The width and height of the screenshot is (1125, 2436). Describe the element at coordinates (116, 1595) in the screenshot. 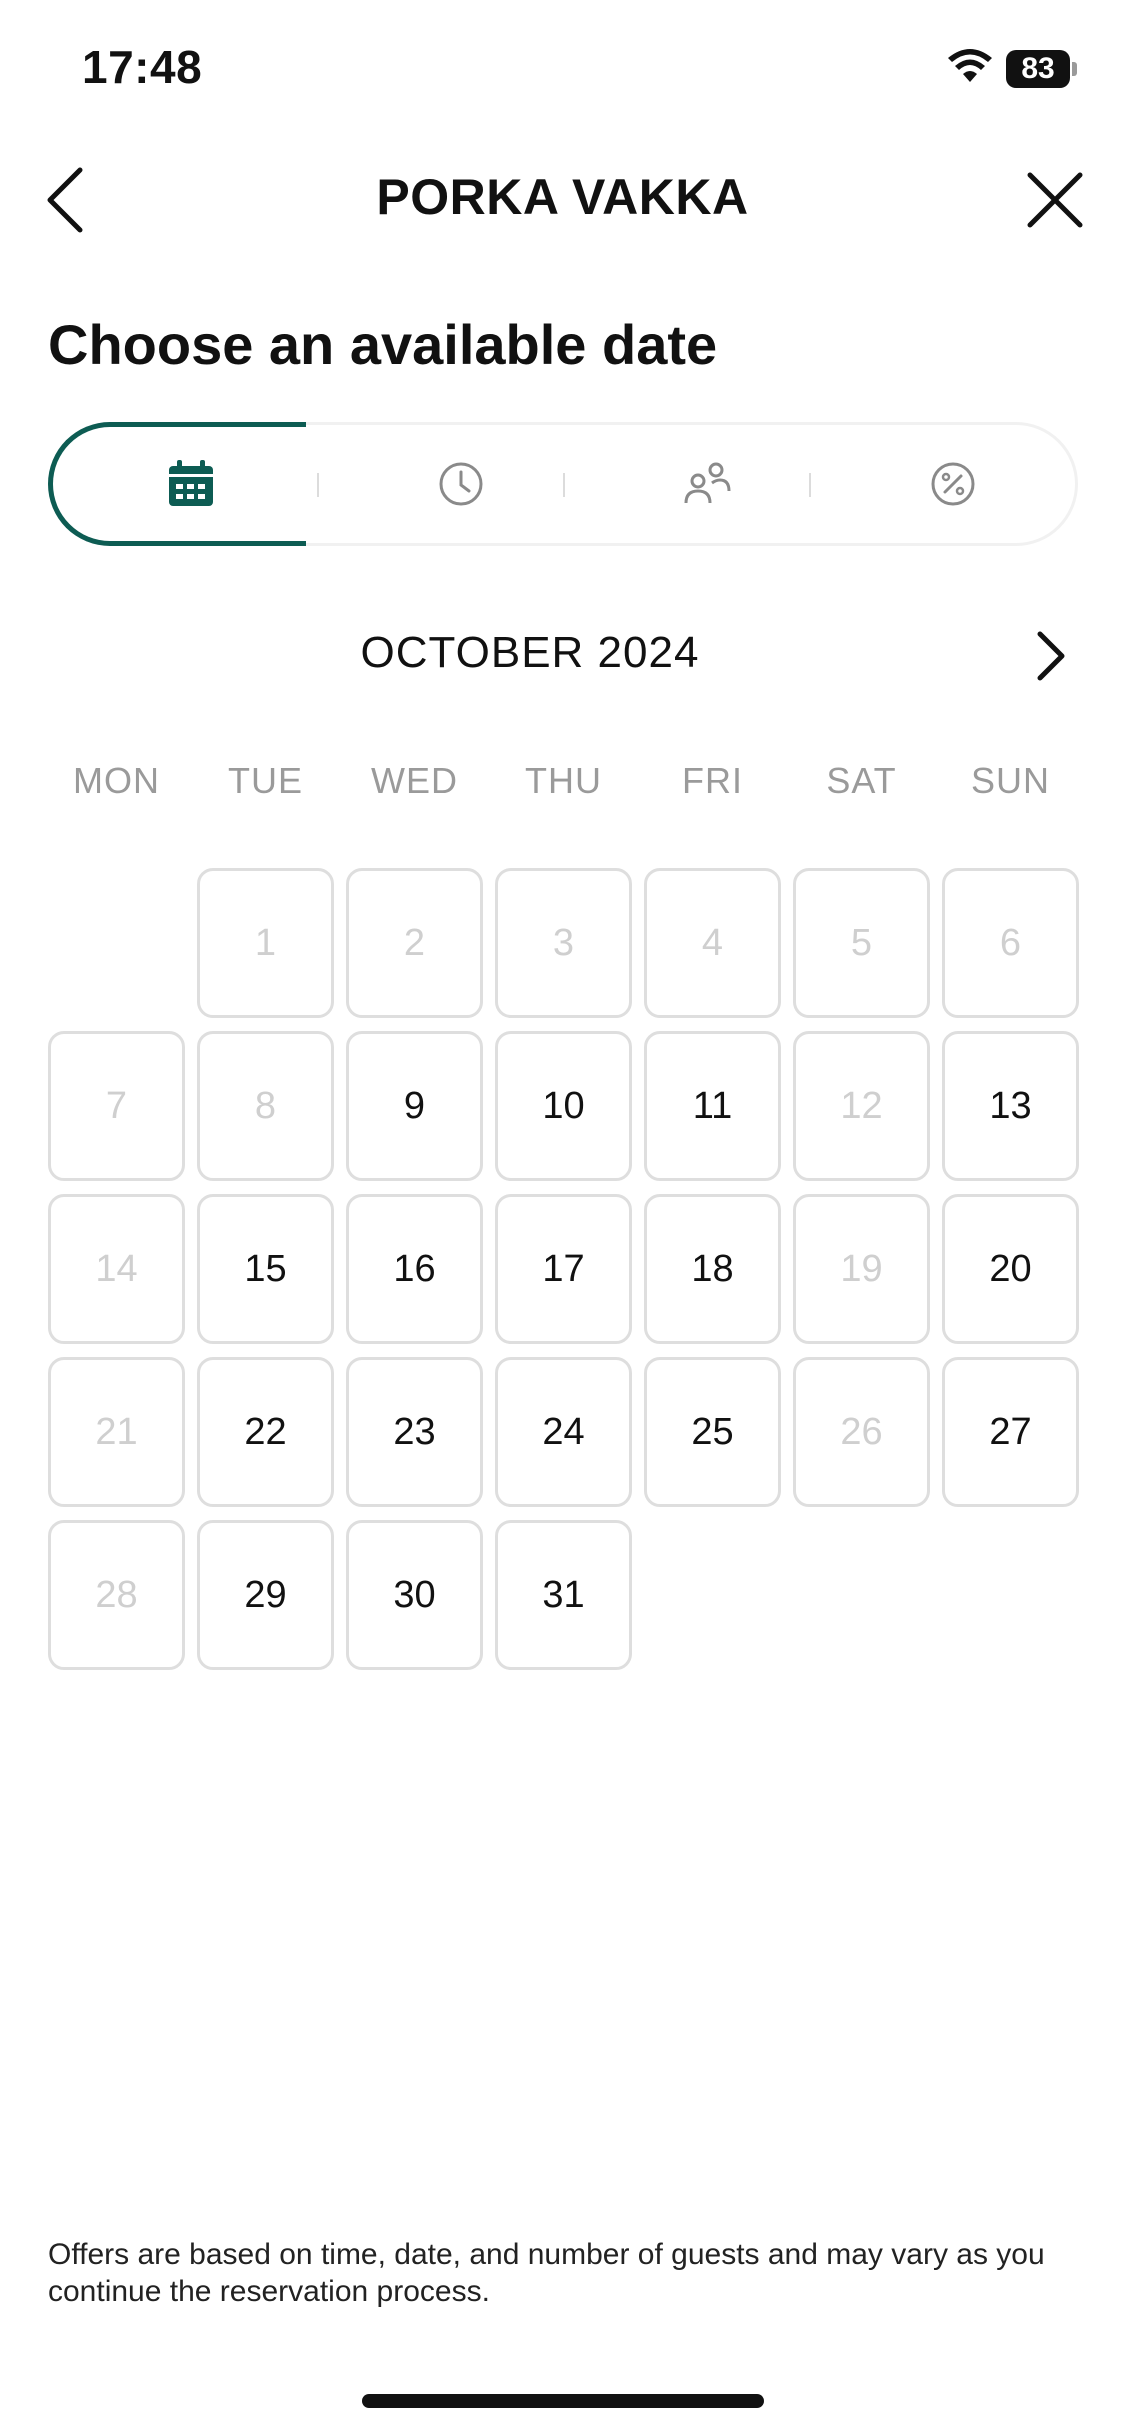

I see `calendar-day: 28` at that location.